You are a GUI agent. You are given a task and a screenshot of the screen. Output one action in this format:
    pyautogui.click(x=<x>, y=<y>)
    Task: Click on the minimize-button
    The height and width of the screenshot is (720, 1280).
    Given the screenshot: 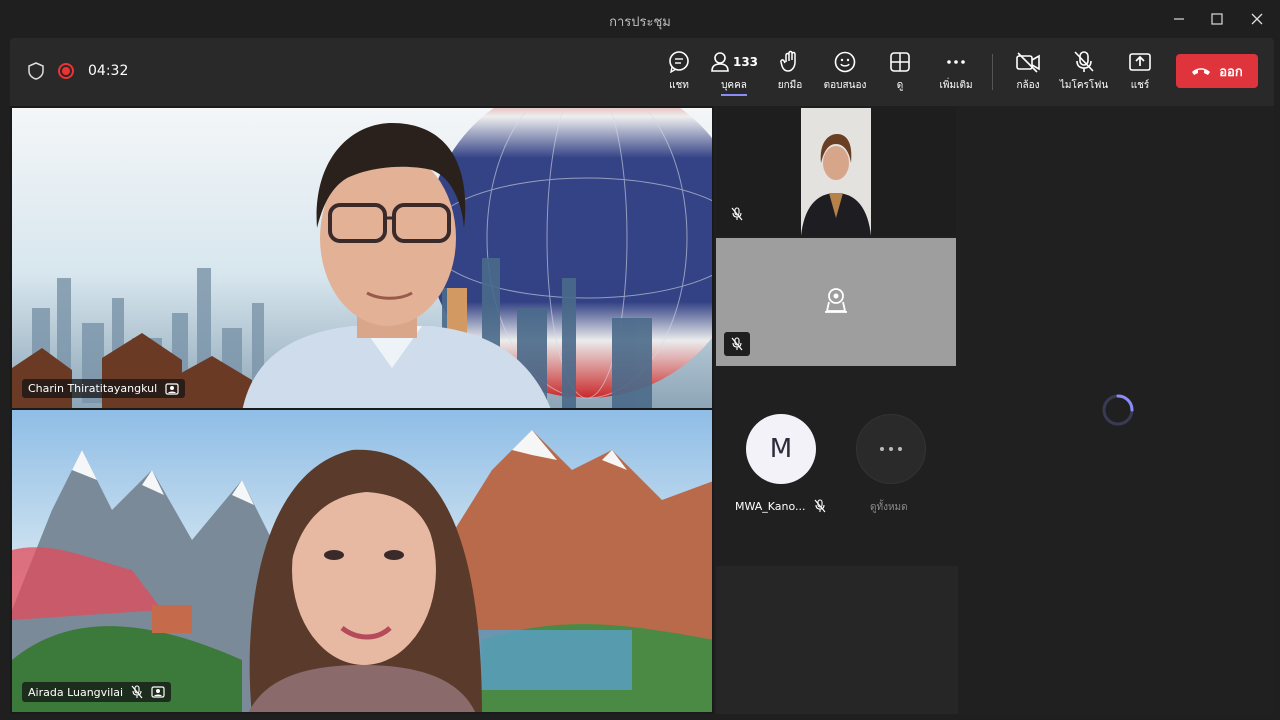 What is the action you would take?
    pyautogui.click(x=1179, y=19)
    